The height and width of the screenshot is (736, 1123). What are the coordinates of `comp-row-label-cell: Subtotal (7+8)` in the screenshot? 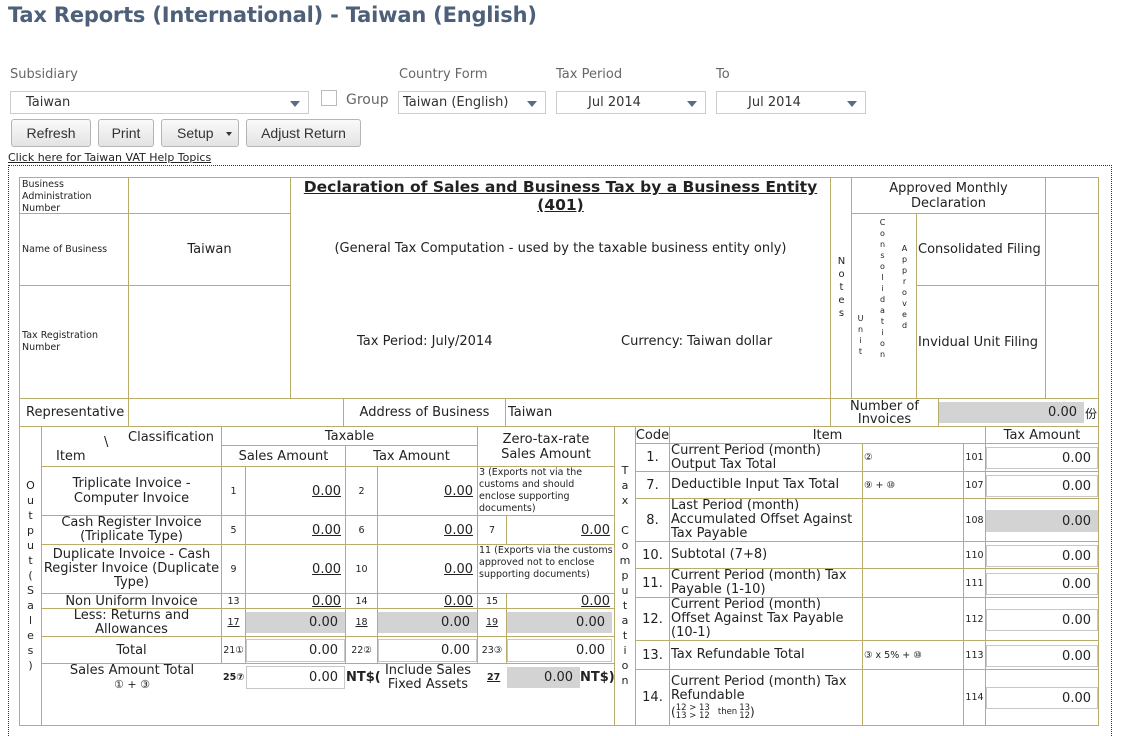 It's located at (766, 555).